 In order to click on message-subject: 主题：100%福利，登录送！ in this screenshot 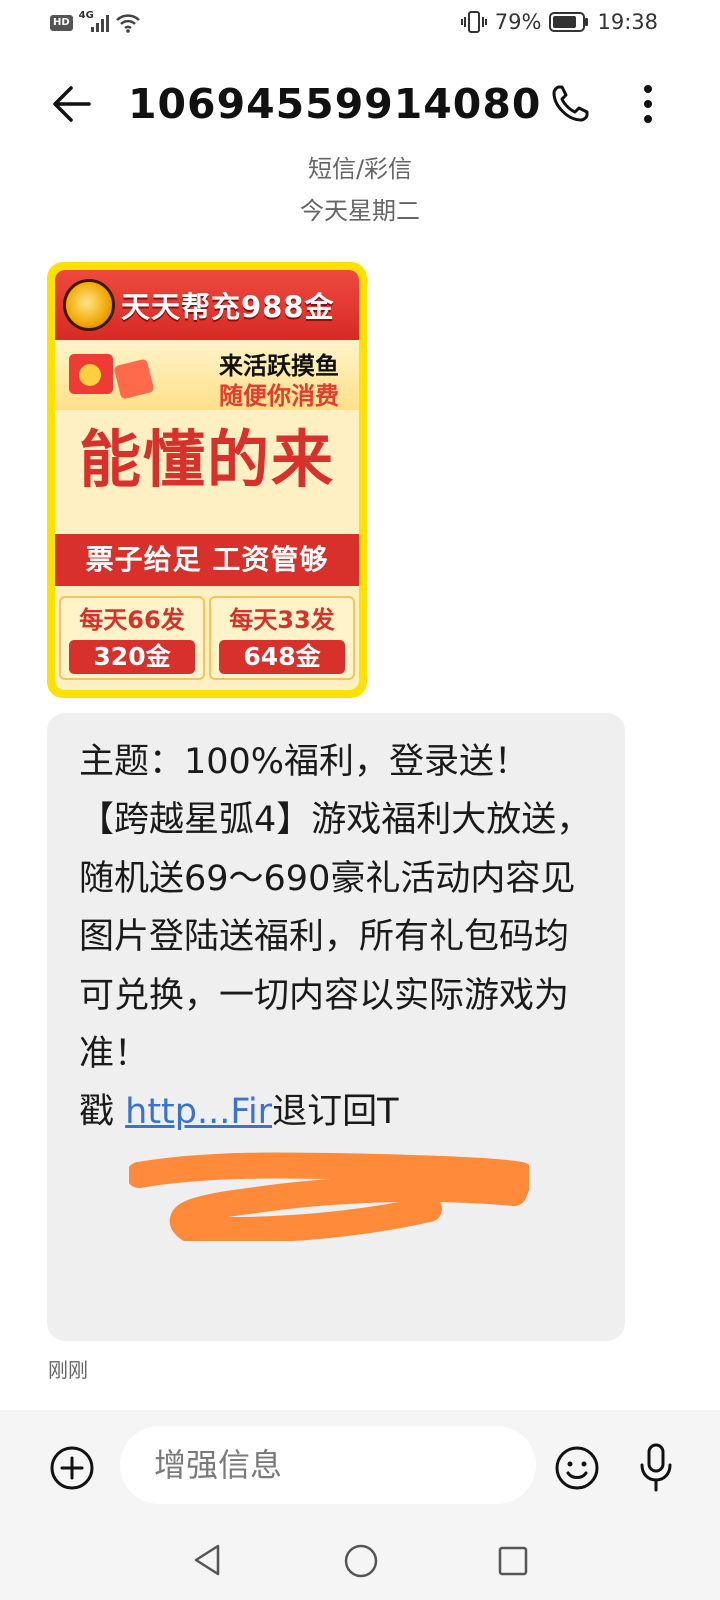, I will do `click(304, 762)`.